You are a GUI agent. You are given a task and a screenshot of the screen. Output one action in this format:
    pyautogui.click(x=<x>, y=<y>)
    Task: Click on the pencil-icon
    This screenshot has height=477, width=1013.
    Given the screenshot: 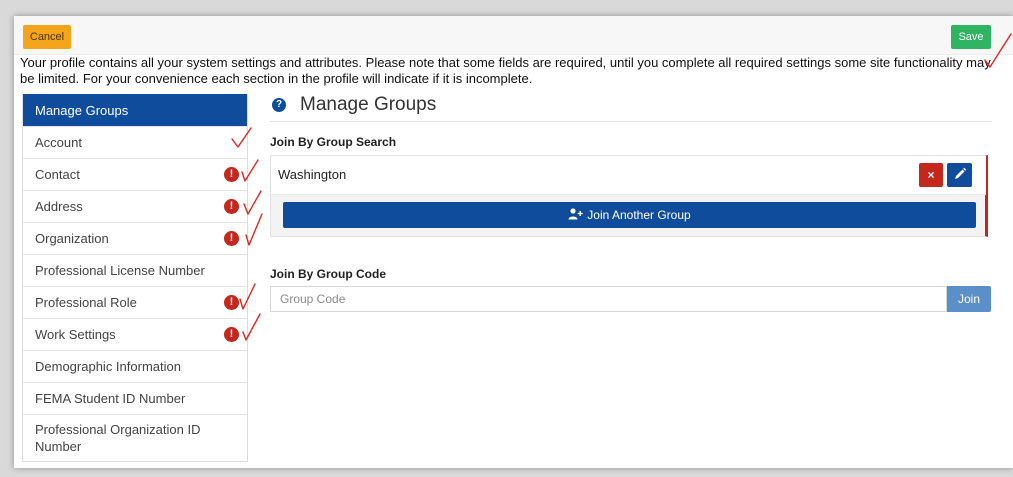 What is the action you would take?
    pyautogui.click(x=961, y=173)
    